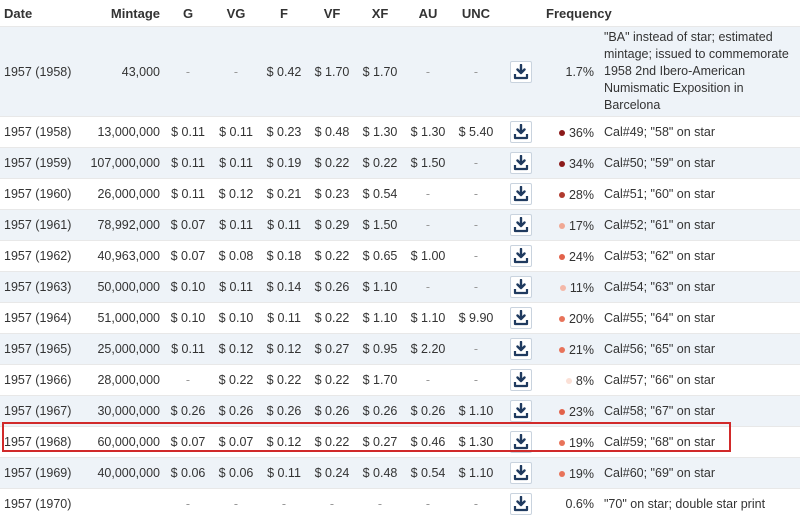 The width and height of the screenshot is (800, 519). I want to click on date-cell: 1957 (1965), so click(42, 349).